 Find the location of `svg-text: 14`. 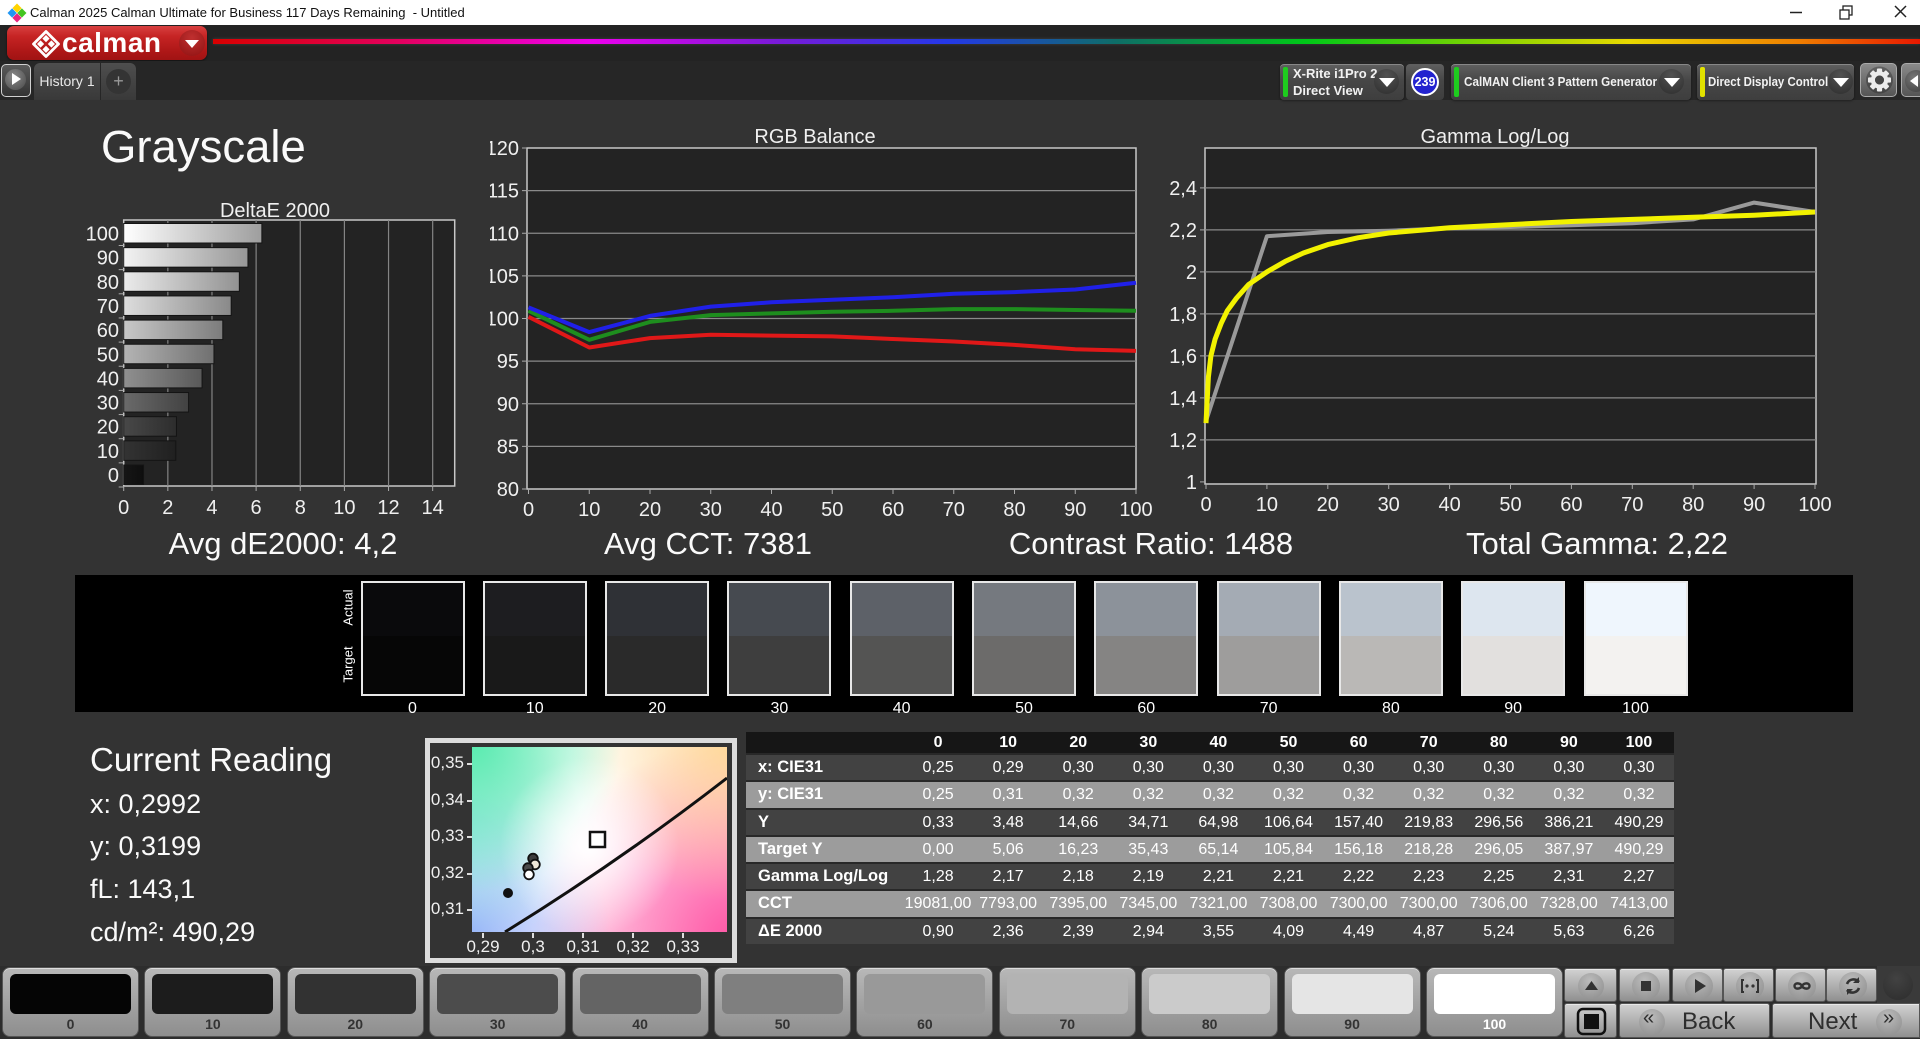

svg-text: 14 is located at coordinates (433, 508).